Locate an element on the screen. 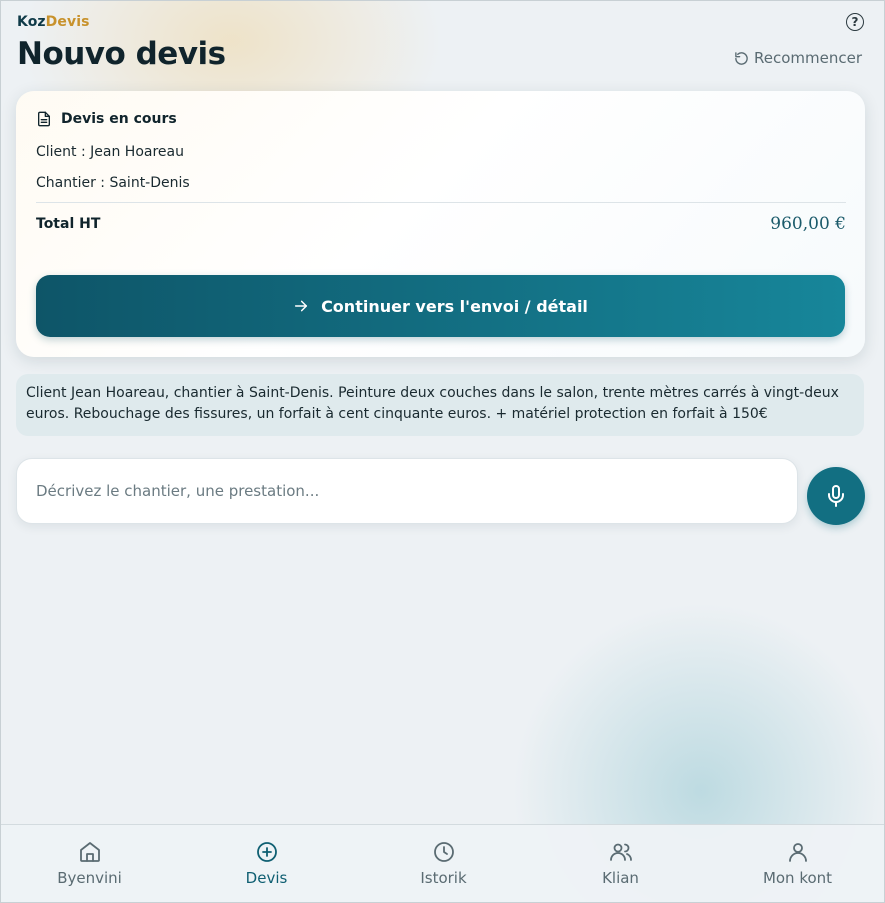 The width and height of the screenshot is (885, 903). nav-item-mon-kont: Mon kont is located at coordinates (796, 863).